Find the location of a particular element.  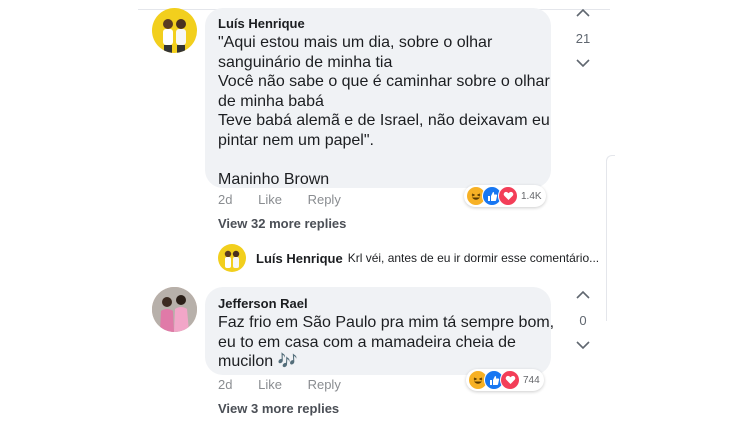

vote-controls: 21 is located at coordinates (583, 38).